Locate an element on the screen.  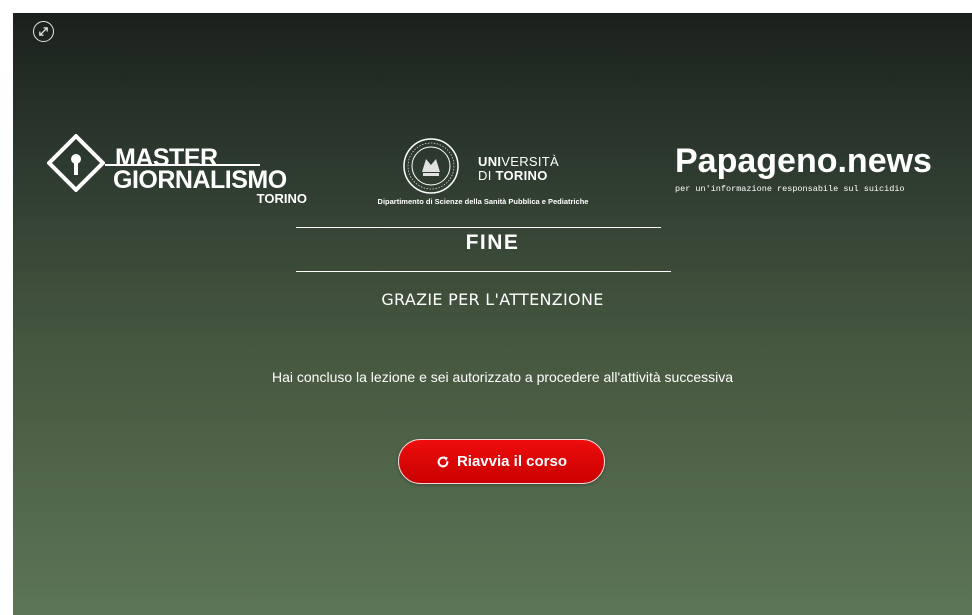
unito-name: UNIVERSITÀ DI TORINO is located at coordinates (519, 169).